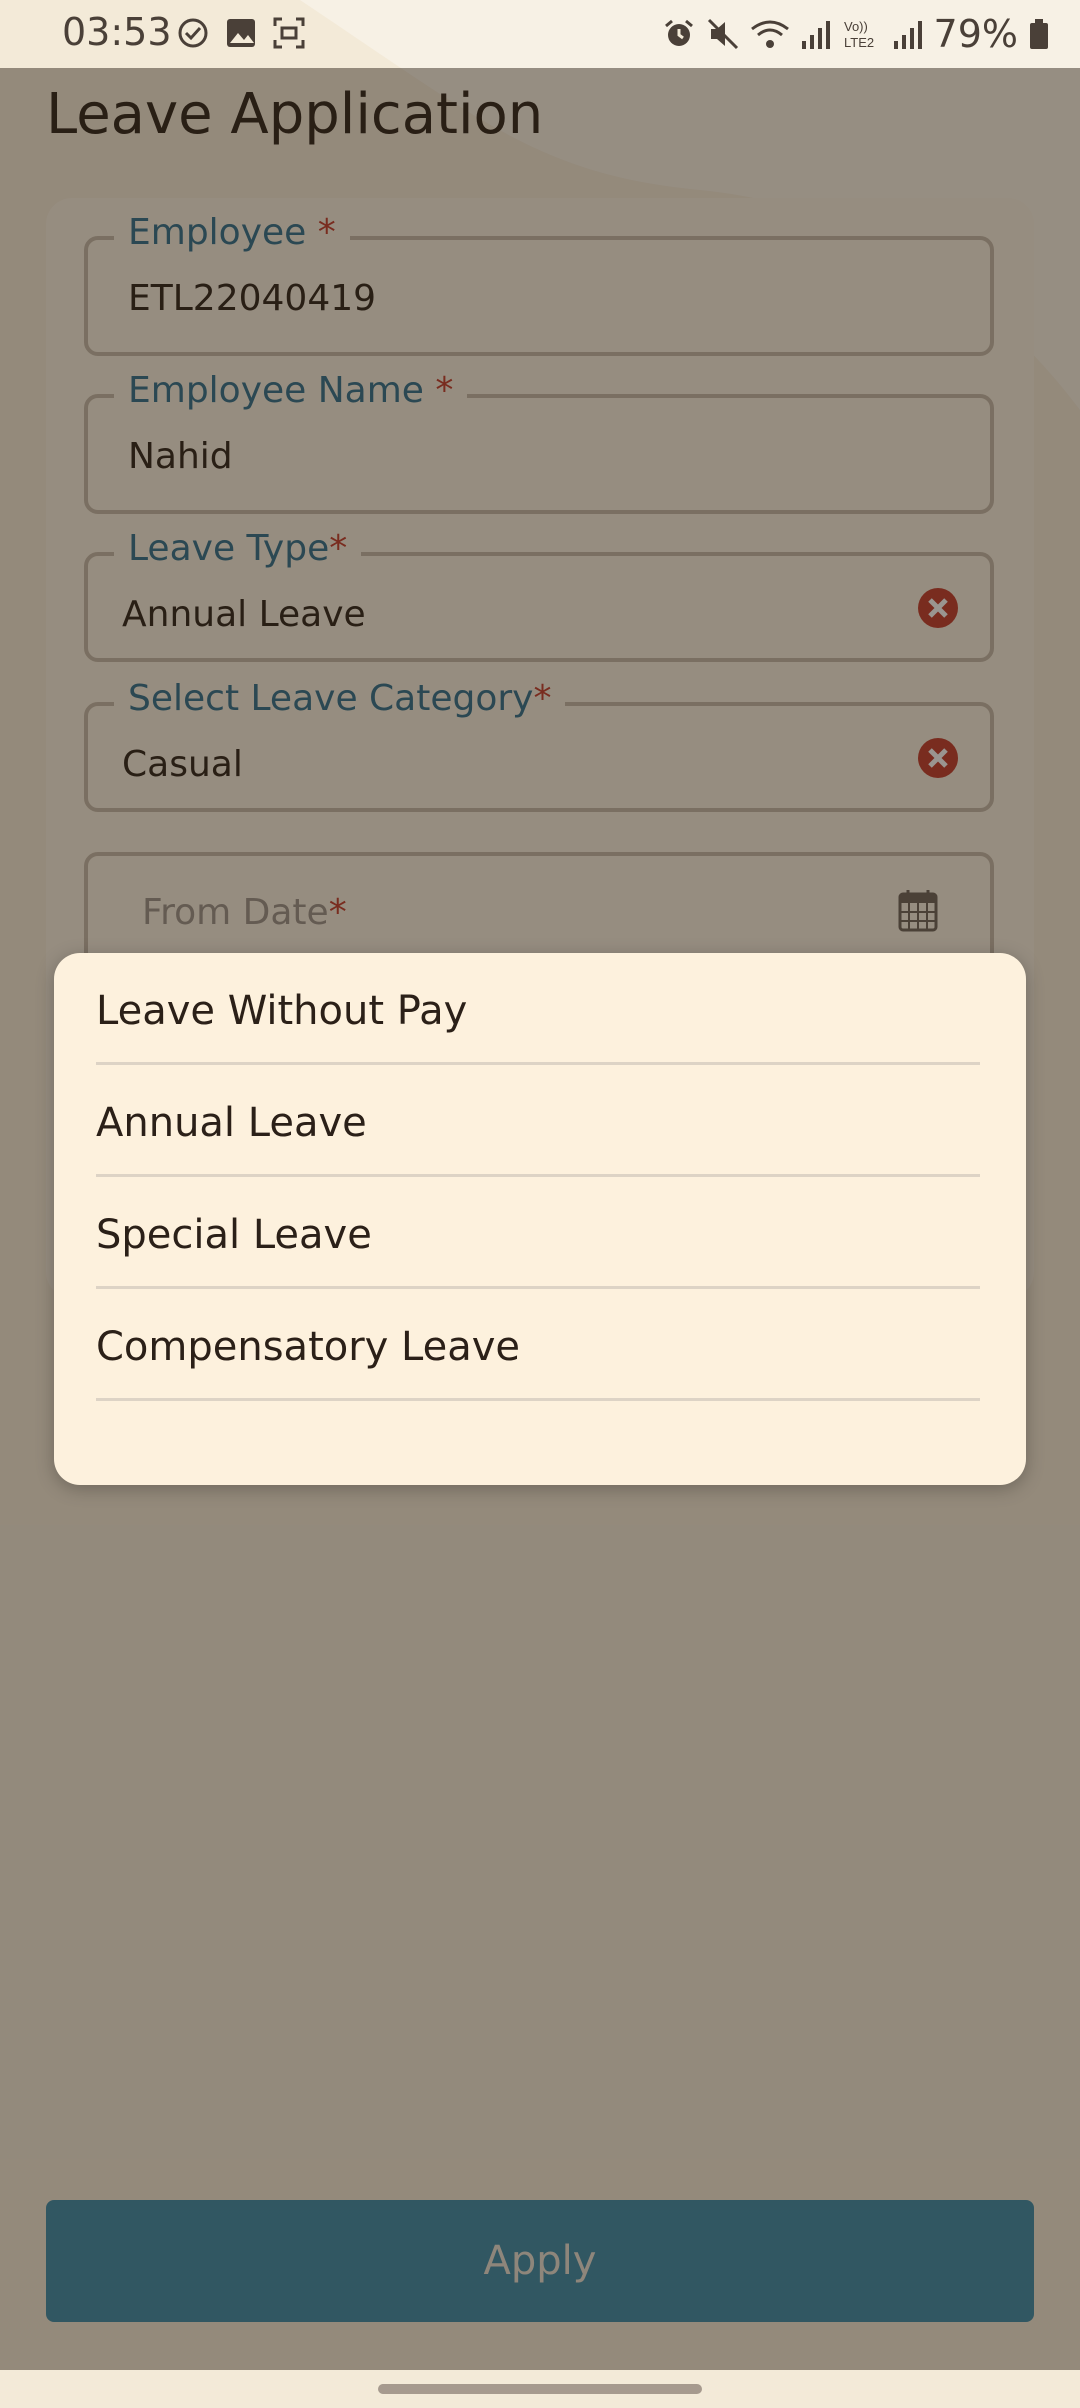  I want to click on status-time: 03:53, so click(117, 32).